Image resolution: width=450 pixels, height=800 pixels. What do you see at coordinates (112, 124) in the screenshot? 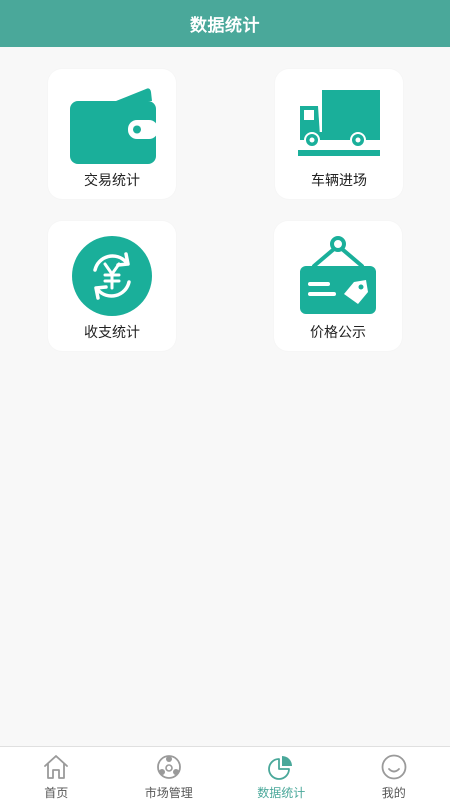
I see `wallet-icon` at bounding box center [112, 124].